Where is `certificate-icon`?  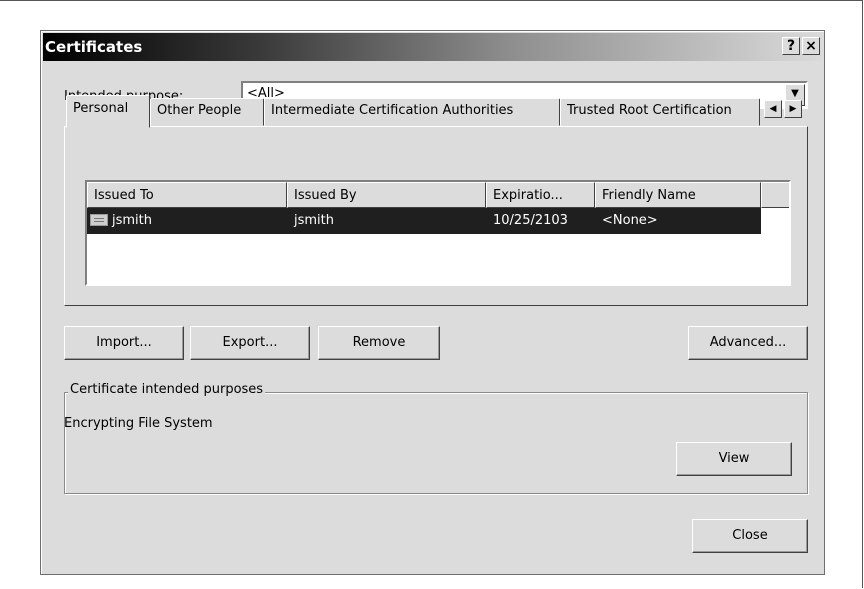
certificate-icon is located at coordinates (99, 220).